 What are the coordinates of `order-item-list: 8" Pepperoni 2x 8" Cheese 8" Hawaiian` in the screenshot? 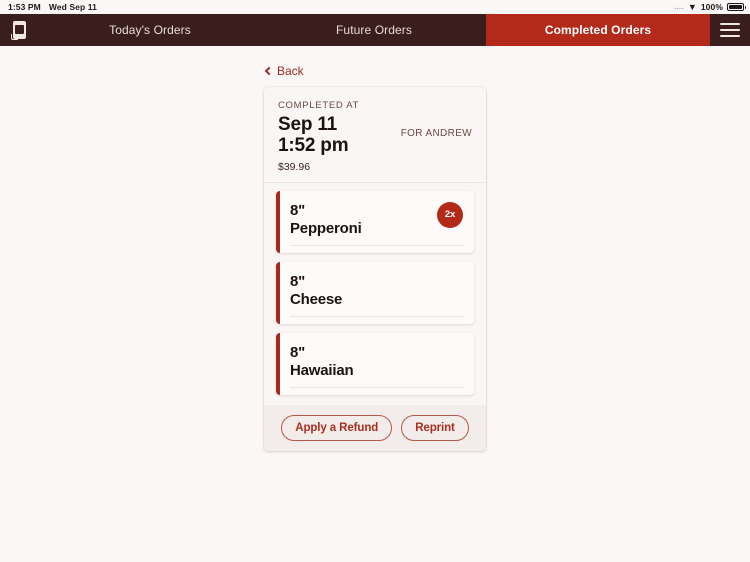 It's located at (375, 294).